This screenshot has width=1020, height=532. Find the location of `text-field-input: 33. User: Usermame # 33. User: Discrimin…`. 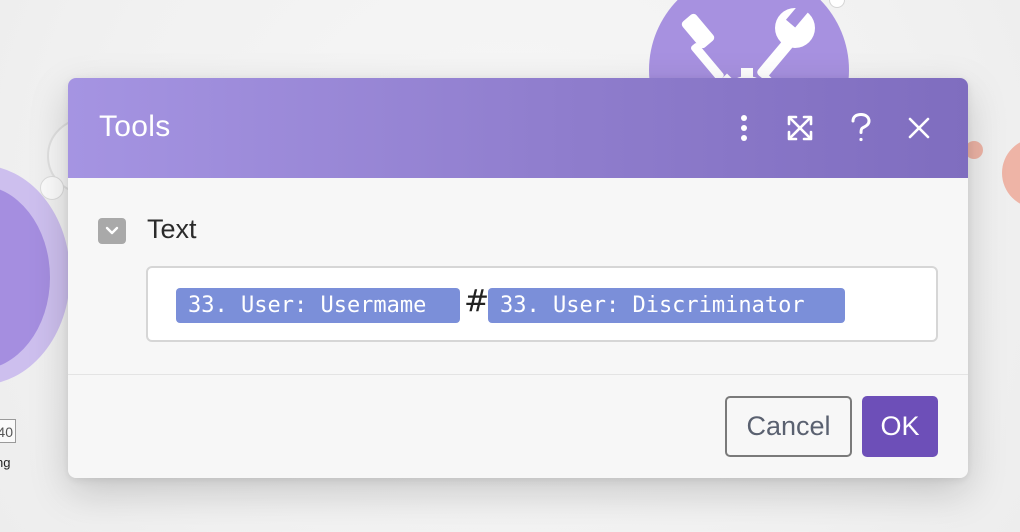

text-field-input: 33. User: Usermame # 33. User: Discrimin… is located at coordinates (542, 304).